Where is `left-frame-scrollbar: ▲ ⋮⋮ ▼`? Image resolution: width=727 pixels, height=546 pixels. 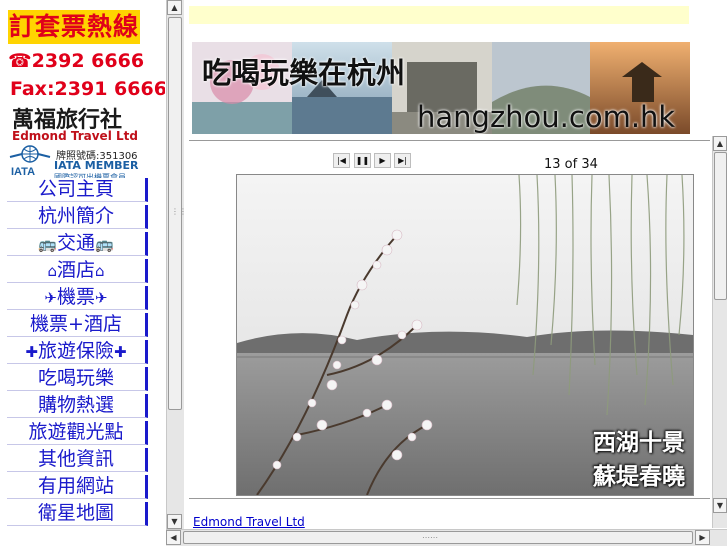
left-frame-scrollbar: ▲ ⋮⋮ ▼ is located at coordinates (176, 272).